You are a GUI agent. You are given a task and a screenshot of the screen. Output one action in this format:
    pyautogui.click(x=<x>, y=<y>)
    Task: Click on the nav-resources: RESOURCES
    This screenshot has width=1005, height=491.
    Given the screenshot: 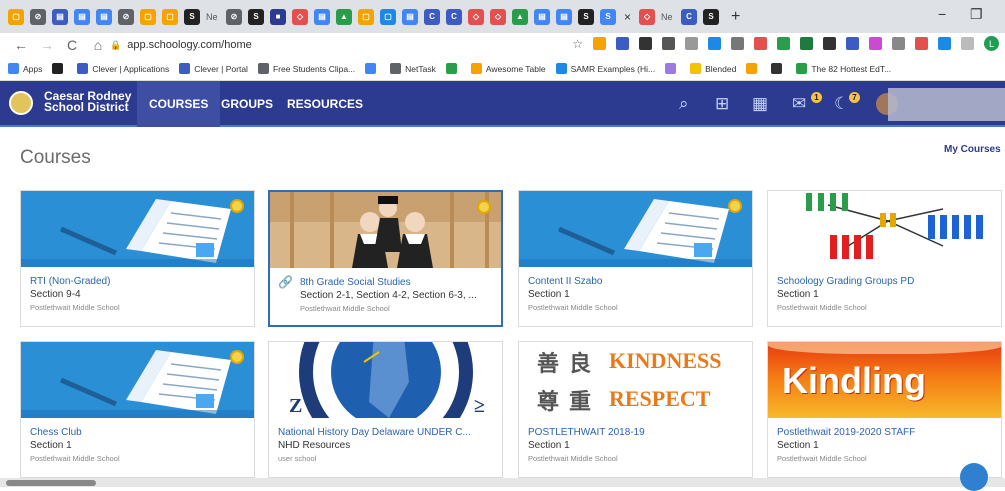 What is the action you would take?
    pyautogui.click(x=325, y=104)
    